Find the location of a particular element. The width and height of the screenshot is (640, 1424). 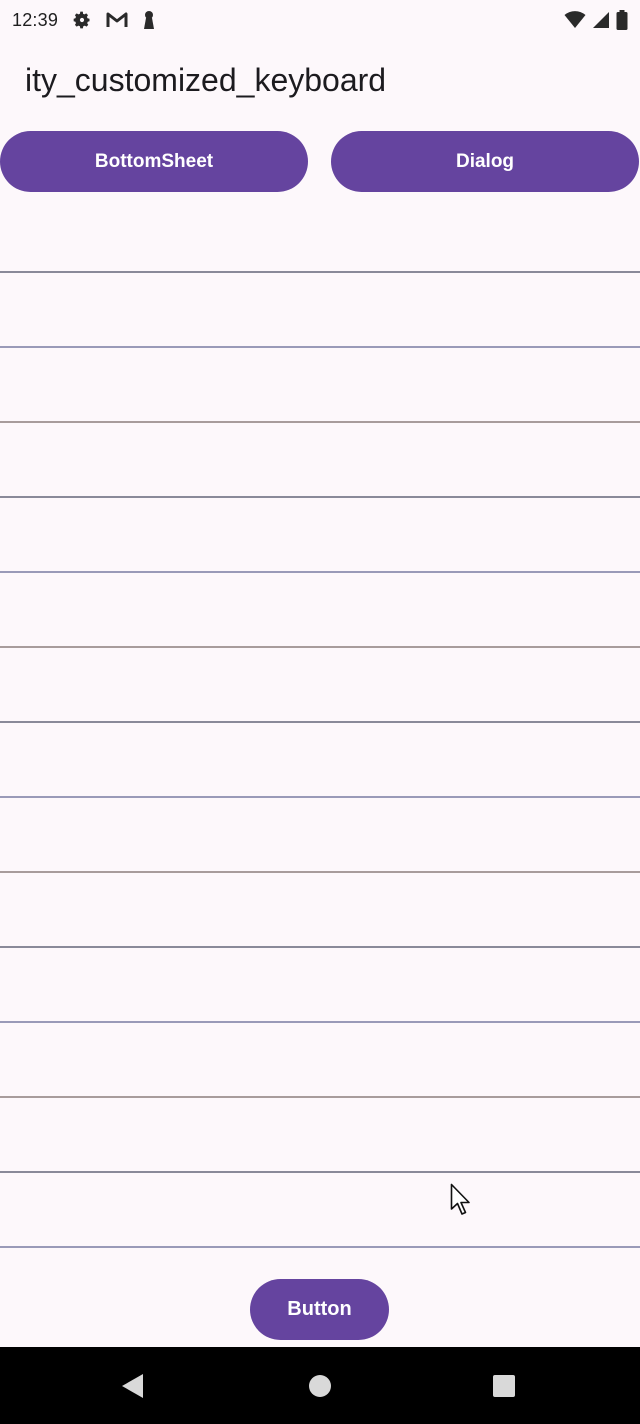

status-left: 12:39 is located at coordinates (84, 20).